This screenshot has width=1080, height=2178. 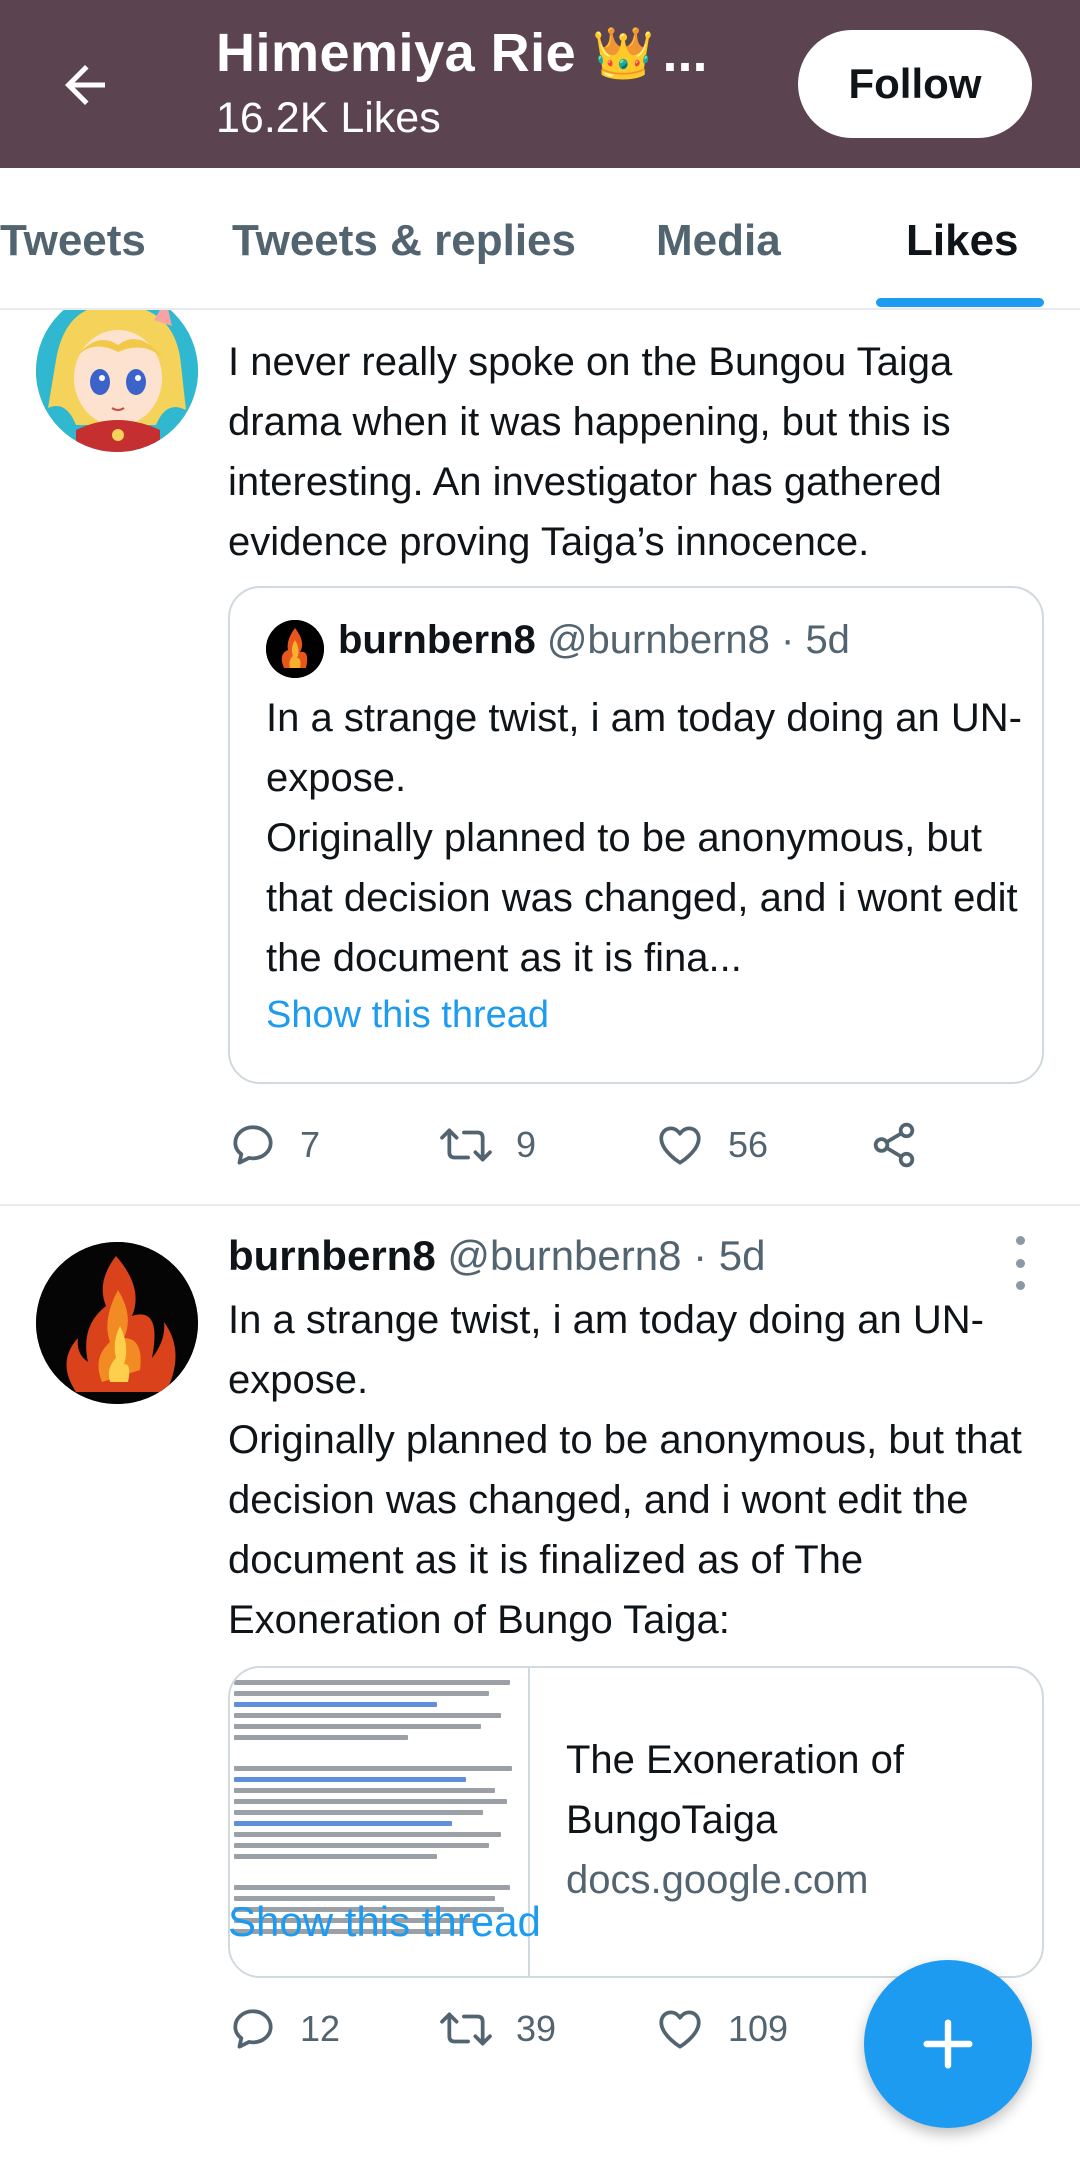 I want to click on reply-count: 12, so click(x=320, y=2028).